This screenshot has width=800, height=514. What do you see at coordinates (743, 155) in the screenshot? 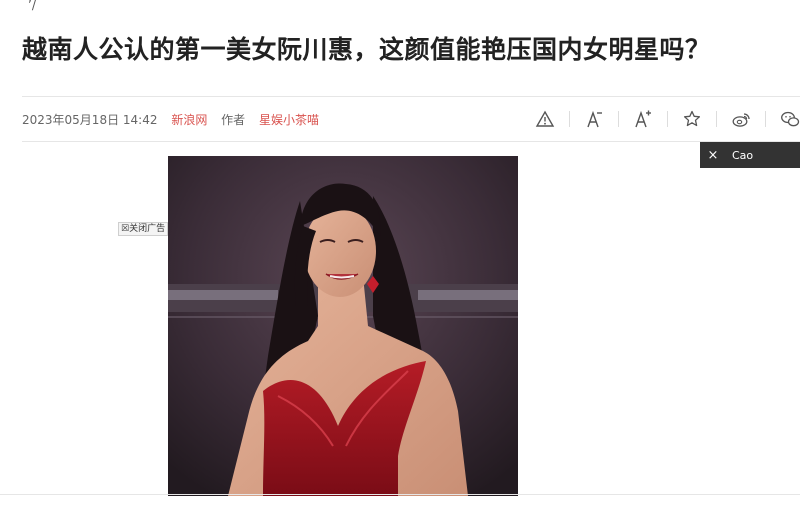
I see `user-name: Cao` at bounding box center [743, 155].